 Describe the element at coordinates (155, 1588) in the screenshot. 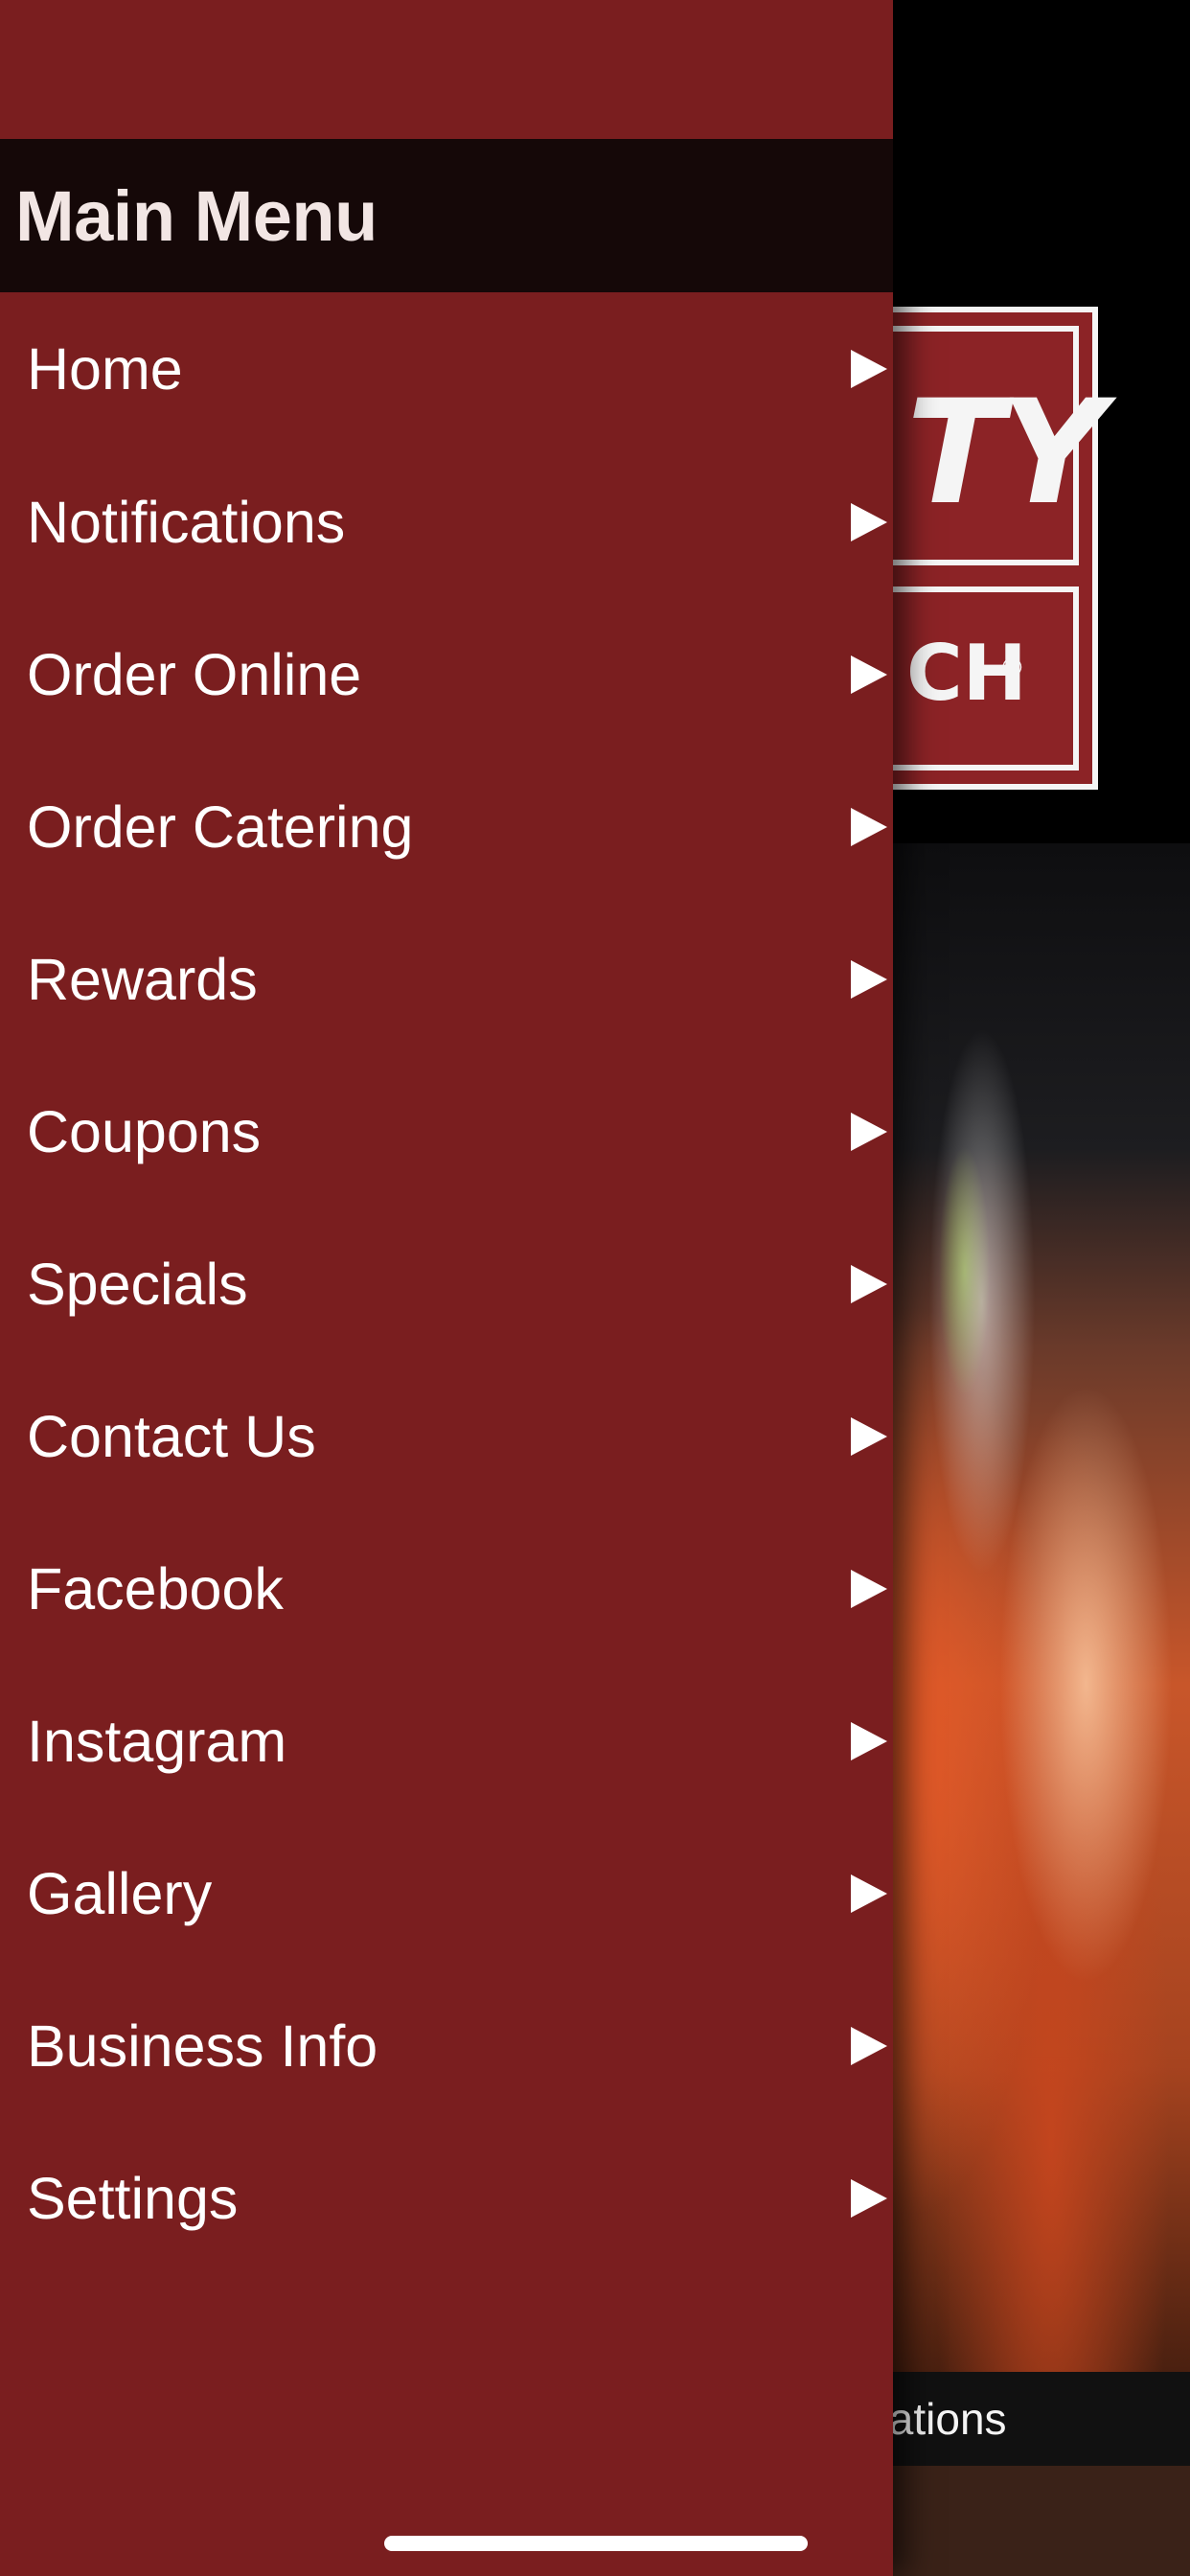

I see `menu-item-label: Facebook` at that location.